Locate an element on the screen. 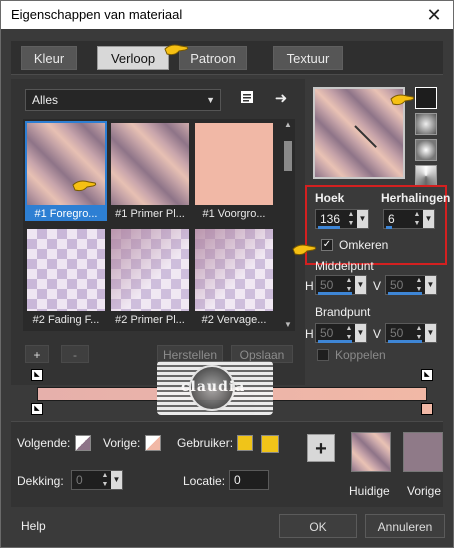  invert-label: Omkeren is located at coordinates (364, 245).